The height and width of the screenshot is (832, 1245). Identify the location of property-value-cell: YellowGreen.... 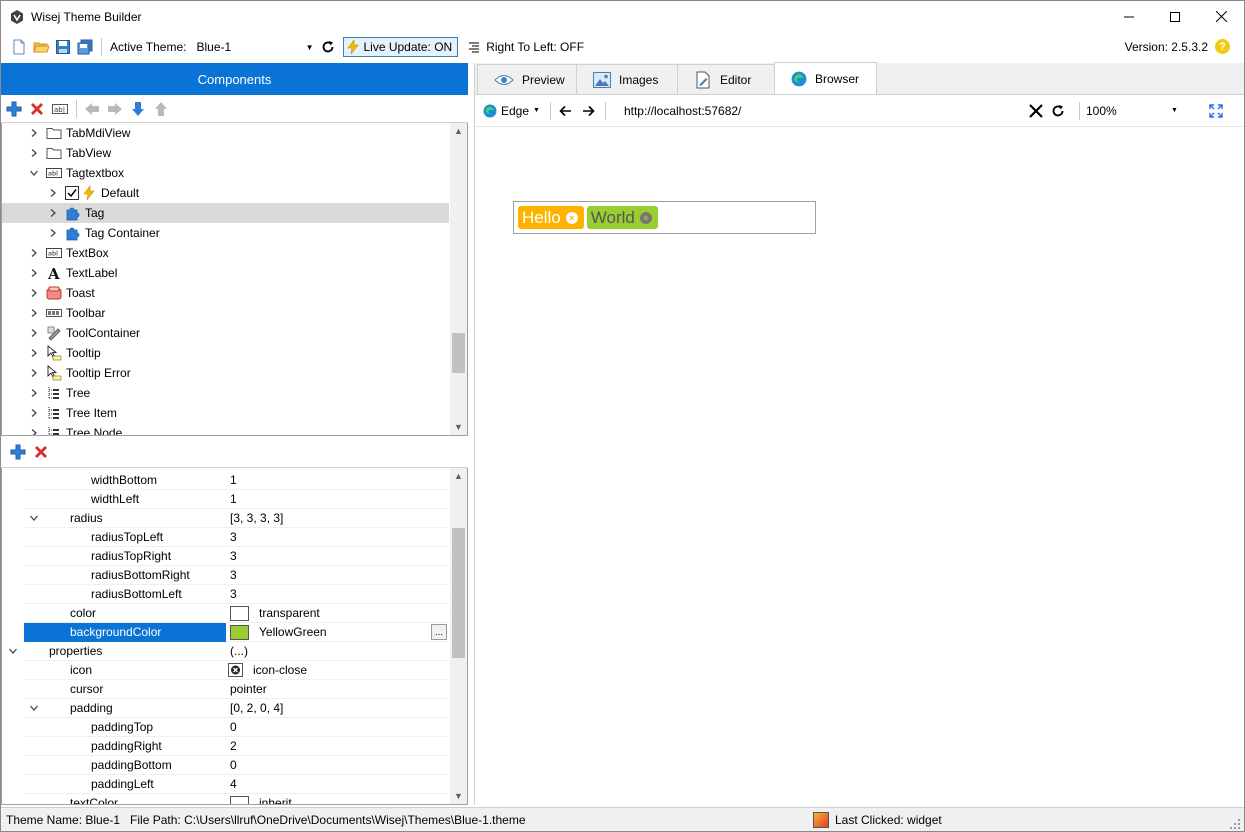
(337, 632).